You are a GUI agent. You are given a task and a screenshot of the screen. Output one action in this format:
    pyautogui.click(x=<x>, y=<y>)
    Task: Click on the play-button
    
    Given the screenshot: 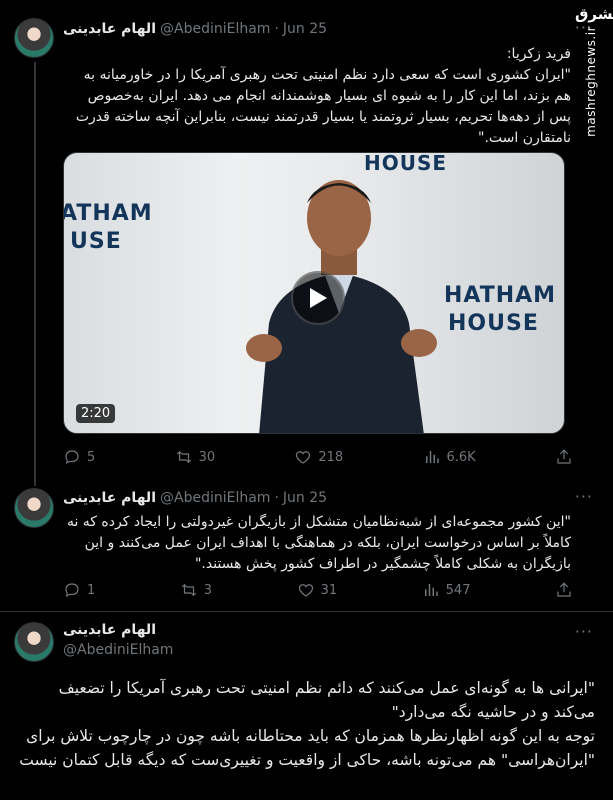 What is the action you would take?
    pyautogui.click(x=318, y=298)
    